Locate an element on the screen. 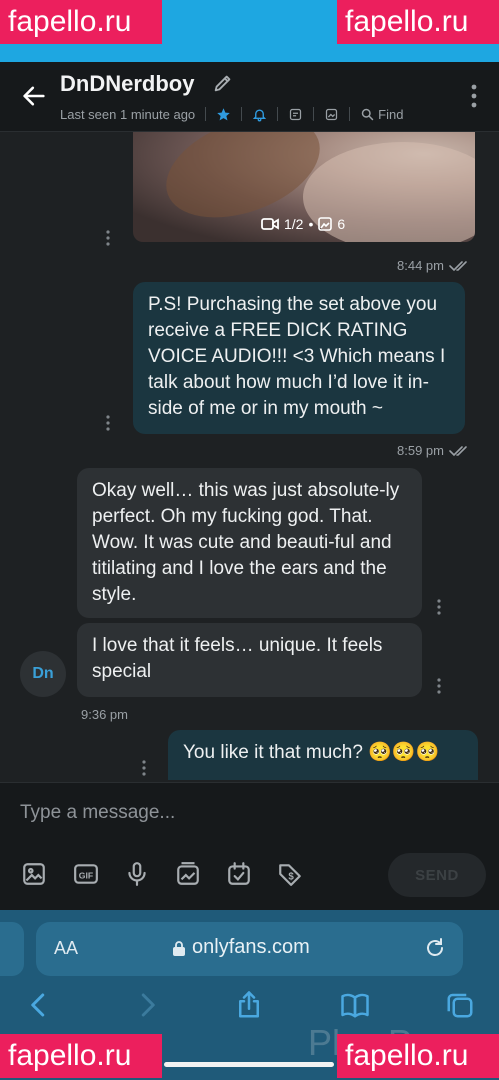 This screenshot has width=499, height=1080. time-label: 8:44 pm is located at coordinates (420, 265).